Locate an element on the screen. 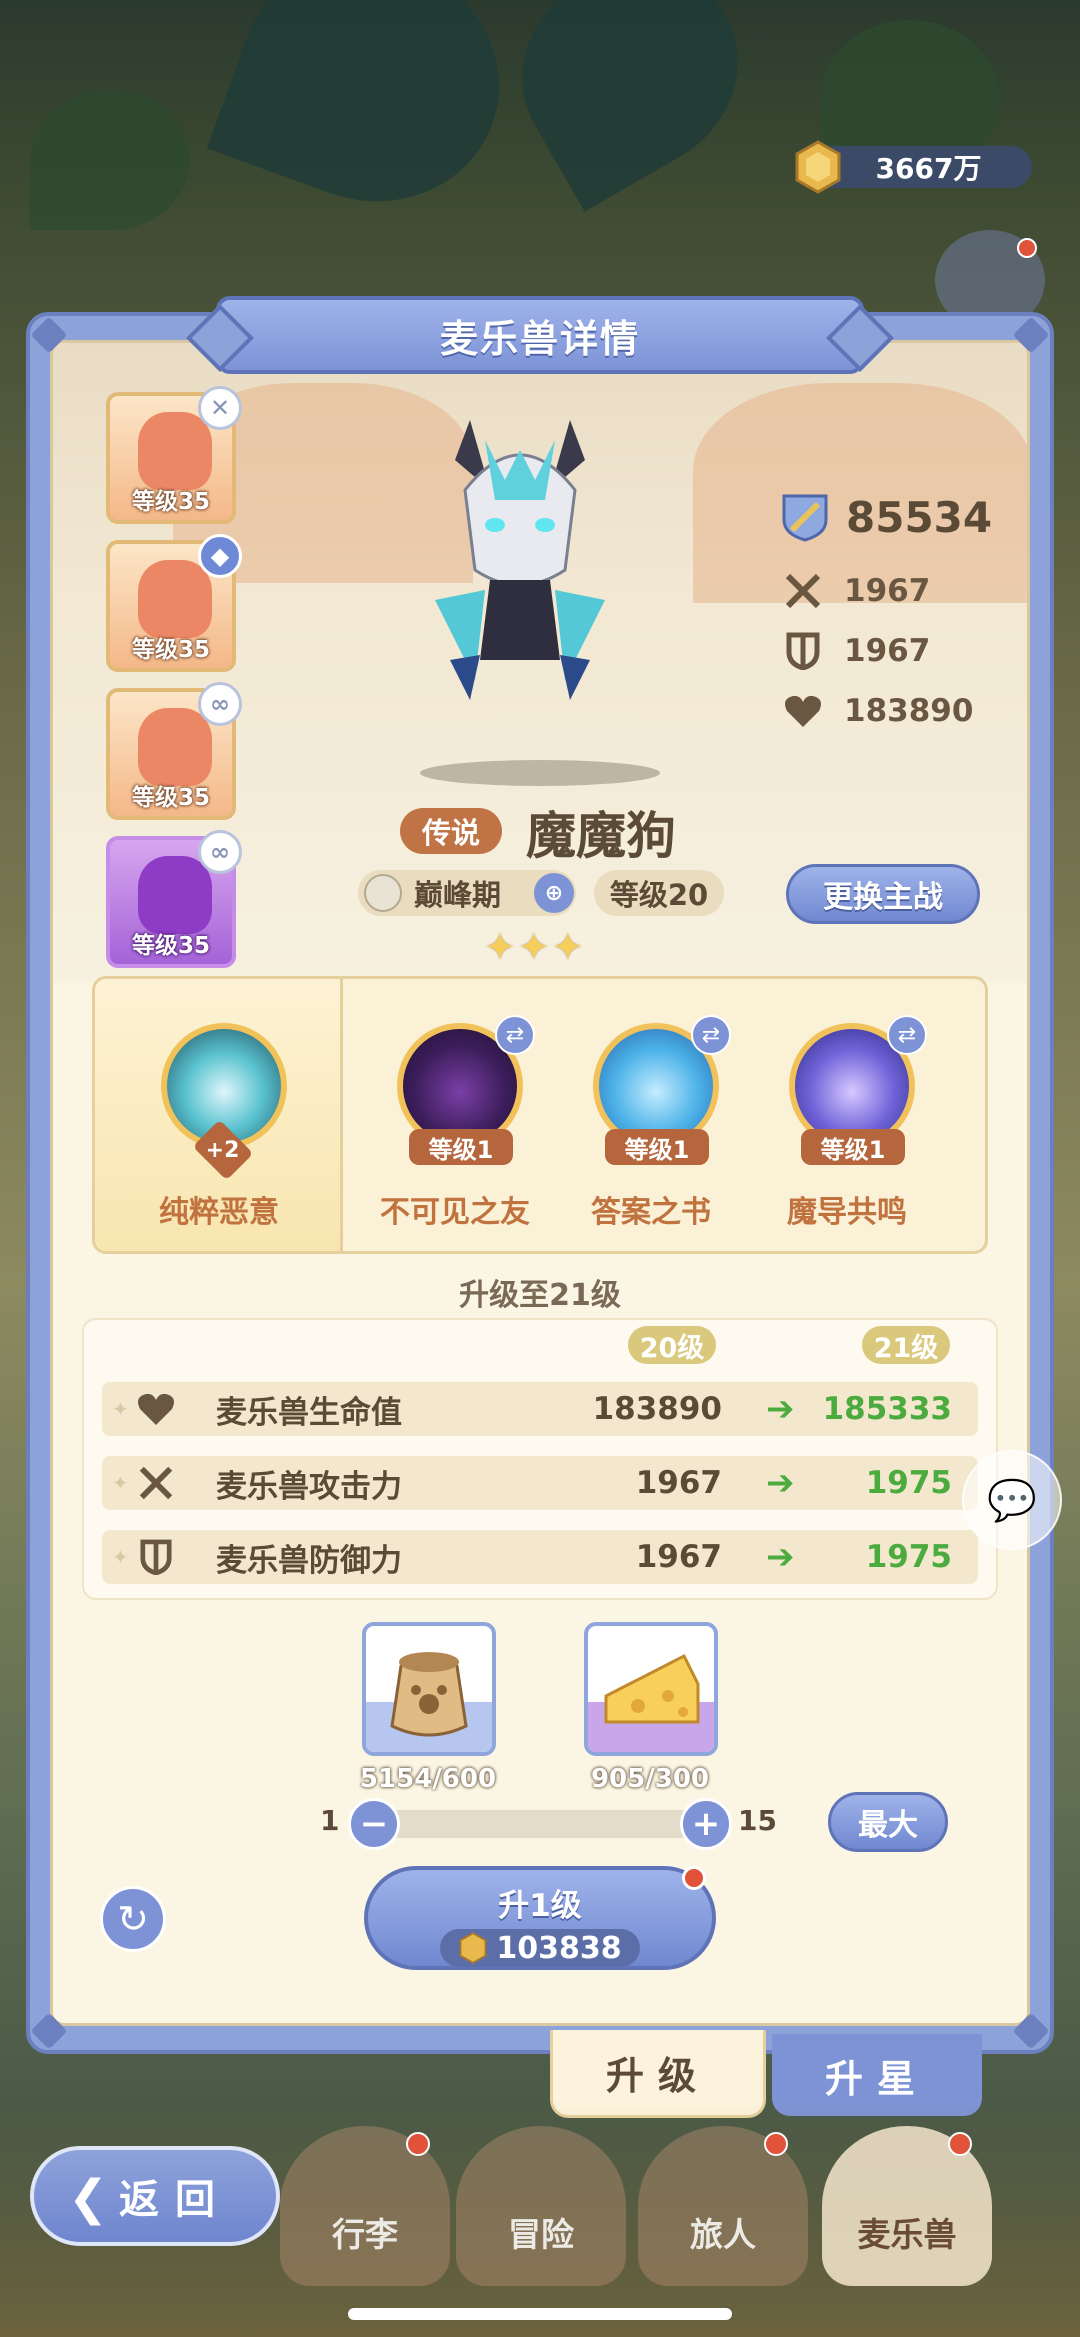 The width and height of the screenshot is (1080, 2337). combat-power: 85534 is located at coordinates (885, 517).